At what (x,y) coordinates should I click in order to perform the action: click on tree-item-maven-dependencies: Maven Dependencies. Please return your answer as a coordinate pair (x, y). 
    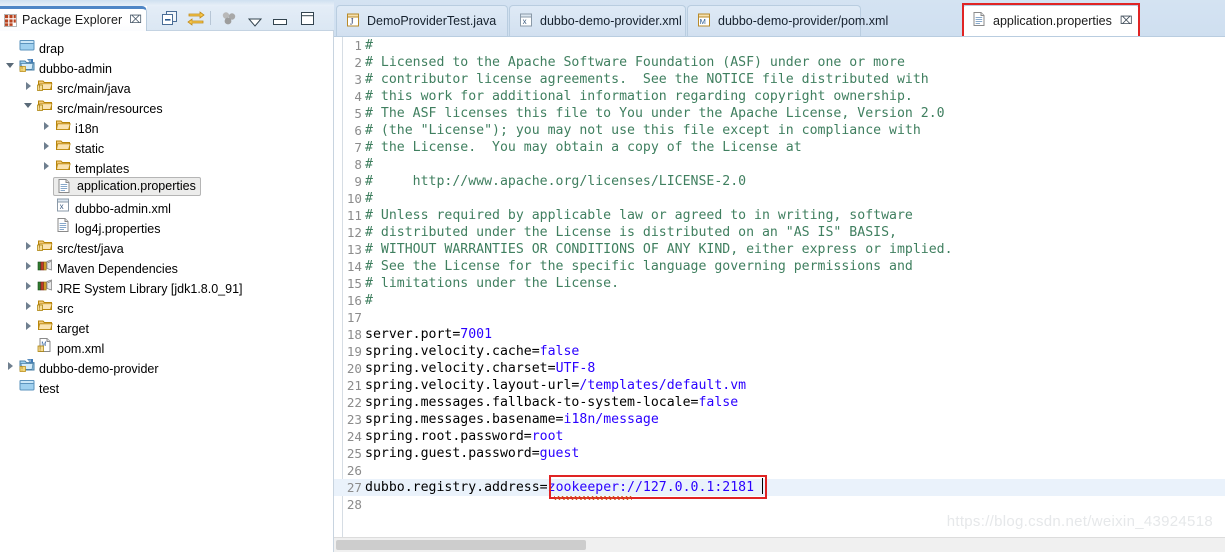
    Looking at the image, I should click on (166, 266).